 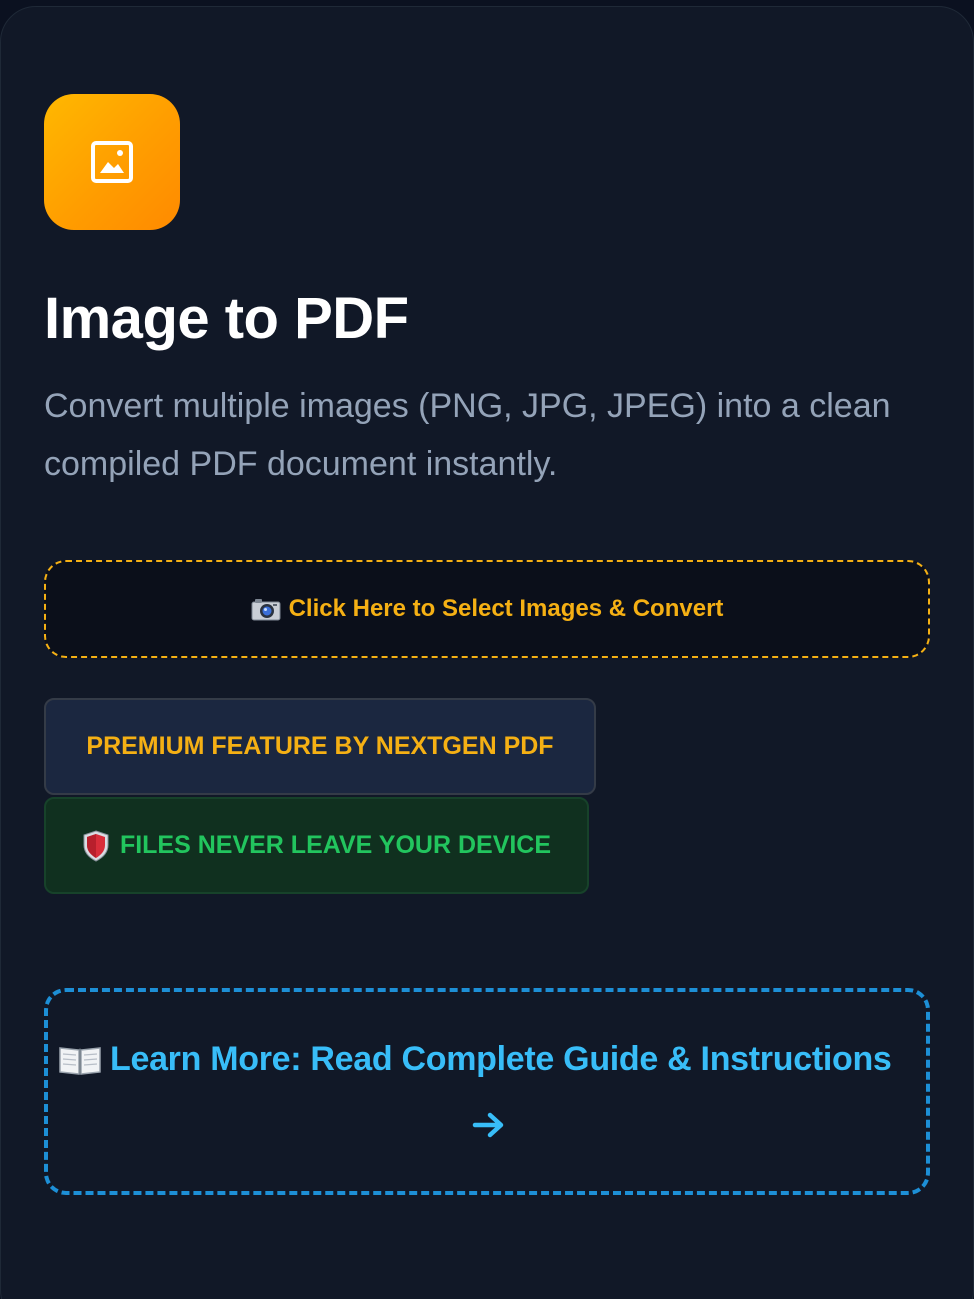 What do you see at coordinates (266, 610) in the screenshot?
I see `camera-icon` at bounding box center [266, 610].